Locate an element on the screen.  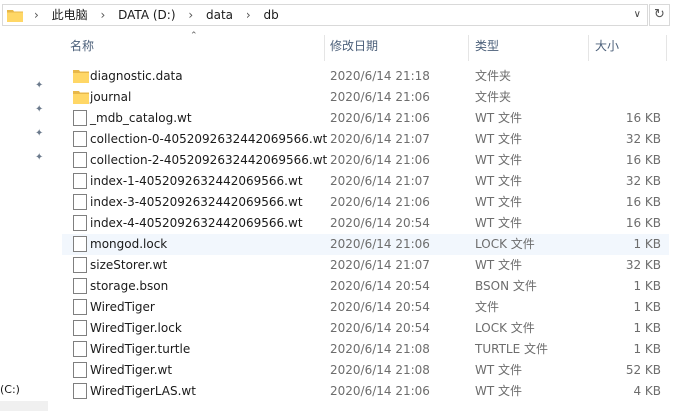
file-row: WiredTiger.wt 2020/6/14 21:08 WT 文件 52 KB is located at coordinates (365, 370).